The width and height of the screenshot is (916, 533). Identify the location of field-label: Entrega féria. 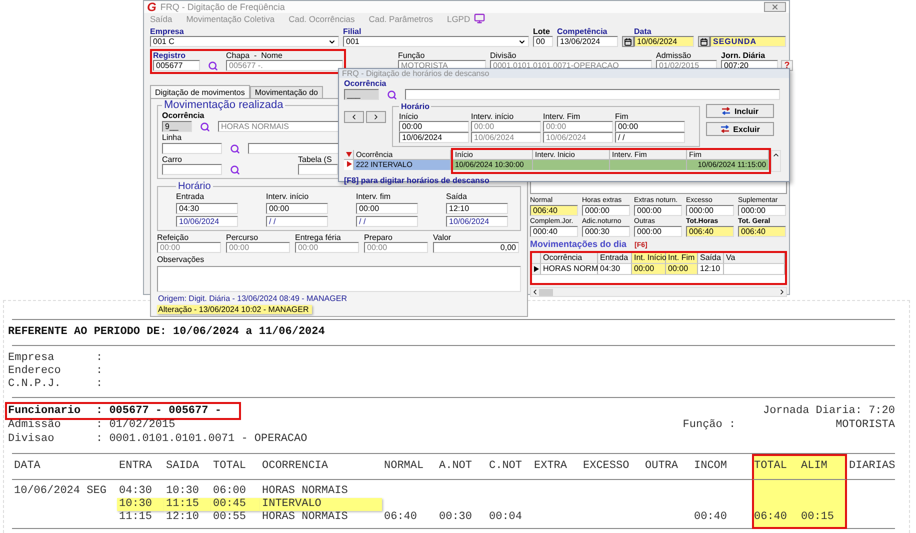
(318, 237).